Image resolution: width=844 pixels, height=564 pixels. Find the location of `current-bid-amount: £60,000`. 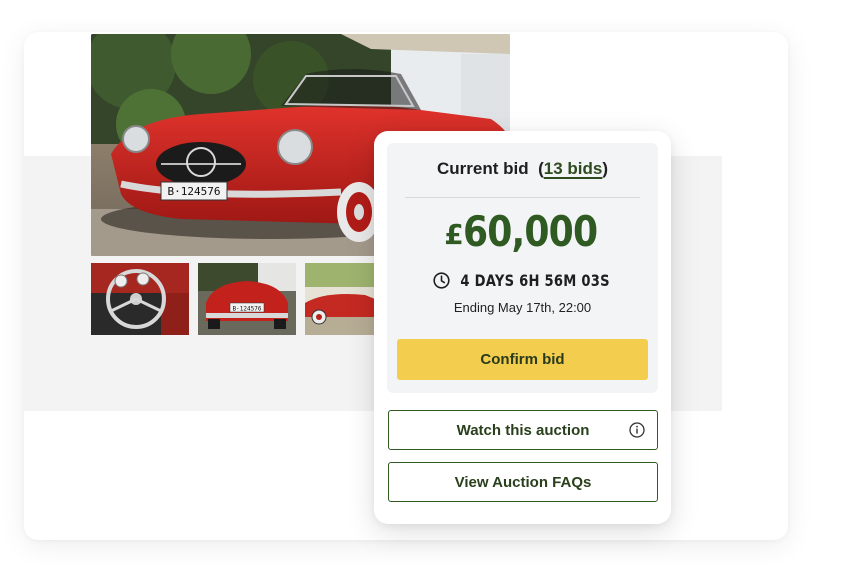

current-bid-amount: £60,000 is located at coordinates (522, 231).